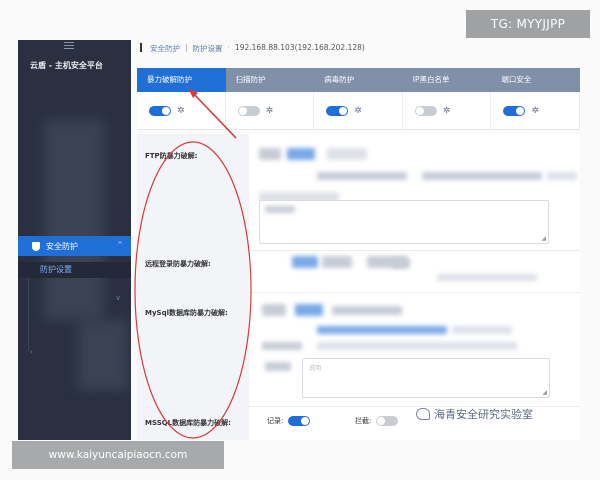  Describe the element at coordinates (248, 110) in the screenshot. I see `scan-toggle` at that location.